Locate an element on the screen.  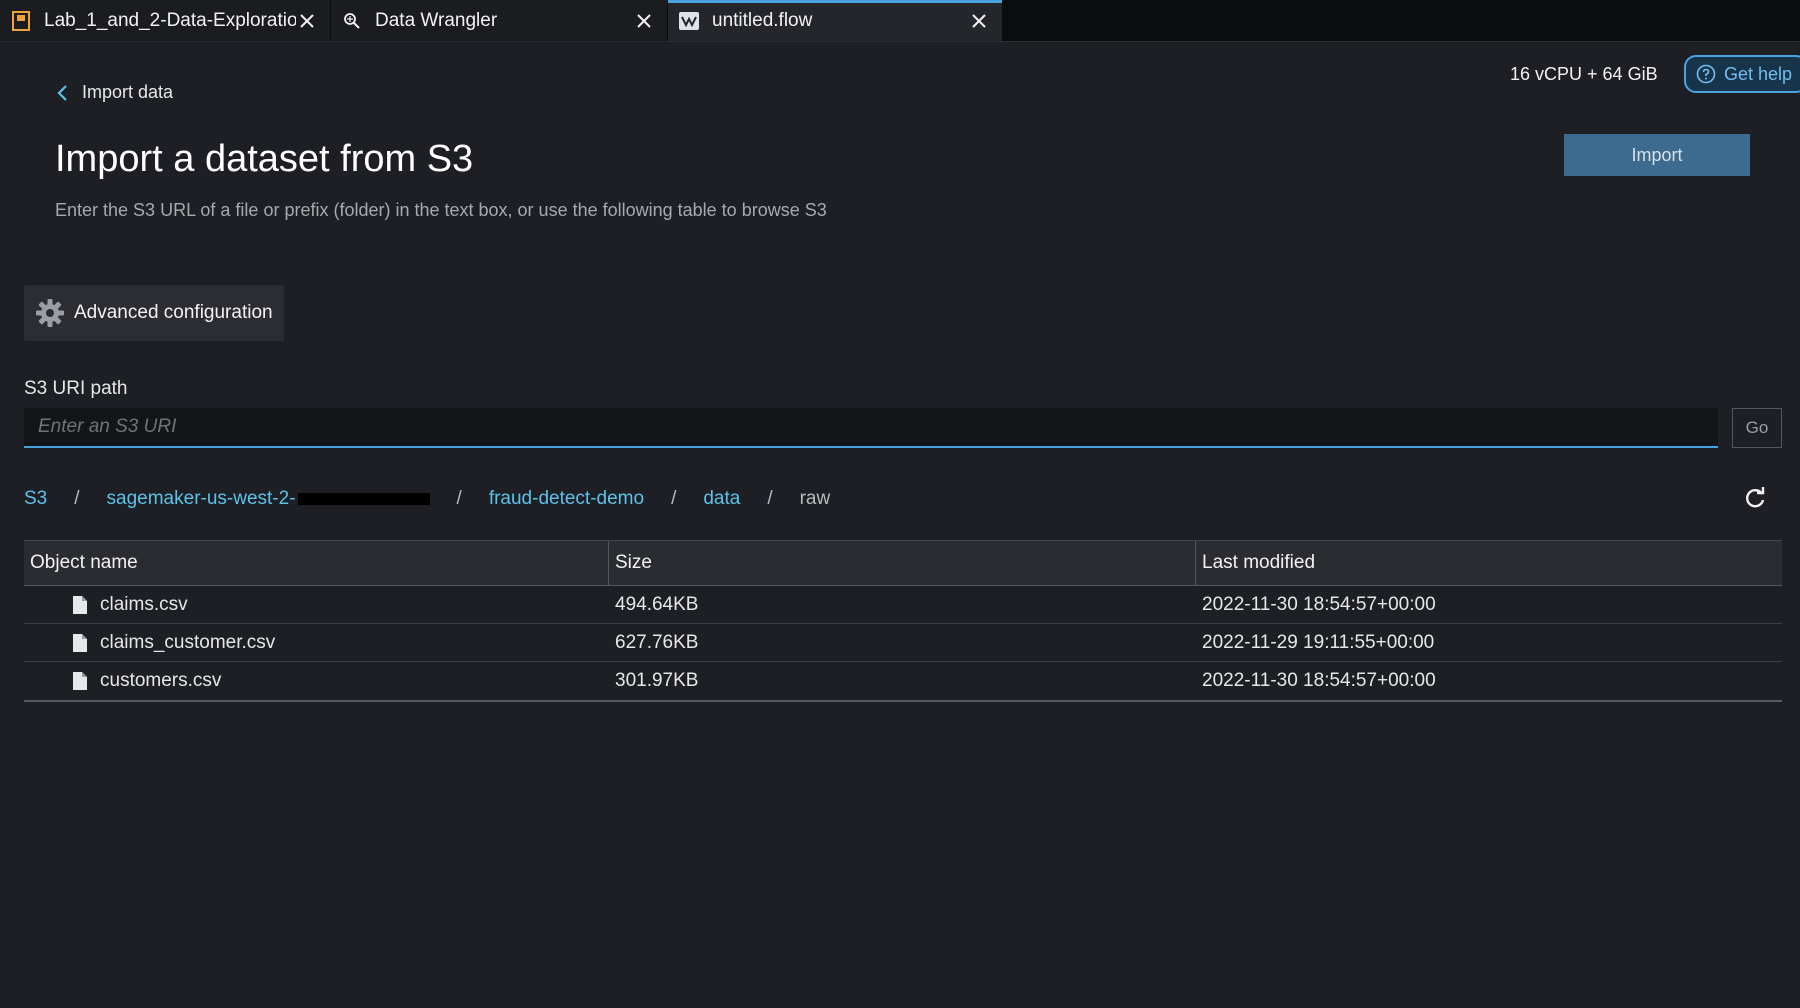
breadcrumb-data: data is located at coordinates (721, 499).